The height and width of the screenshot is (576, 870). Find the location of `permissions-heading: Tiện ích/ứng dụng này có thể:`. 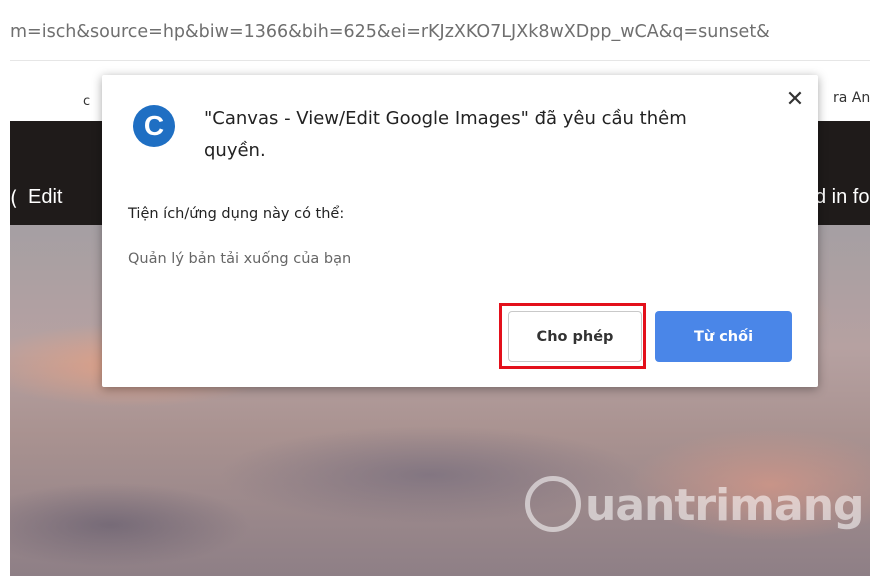

permissions-heading: Tiện ích/ứng dụng này có thể: is located at coordinates (236, 214).